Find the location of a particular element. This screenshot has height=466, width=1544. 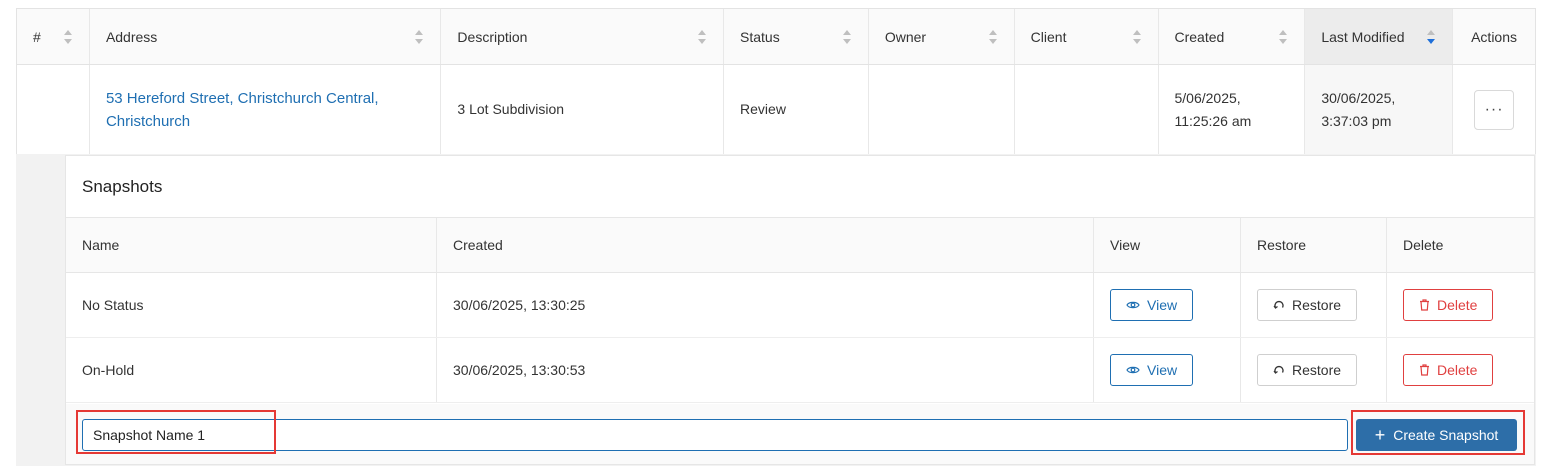

snapshot-created: 30/06/2025, 13:30:25 is located at coordinates (765, 305).